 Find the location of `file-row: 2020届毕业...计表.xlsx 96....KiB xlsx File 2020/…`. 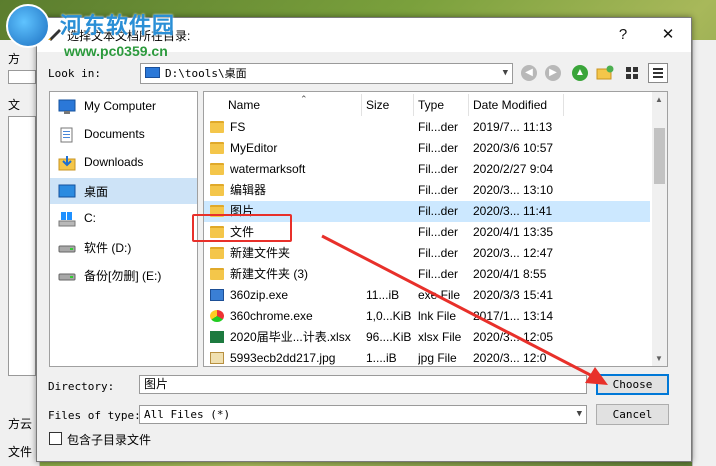

file-row: 2020届毕业...计表.xlsx 96....KiB xlsx File 2020/… is located at coordinates (427, 337).